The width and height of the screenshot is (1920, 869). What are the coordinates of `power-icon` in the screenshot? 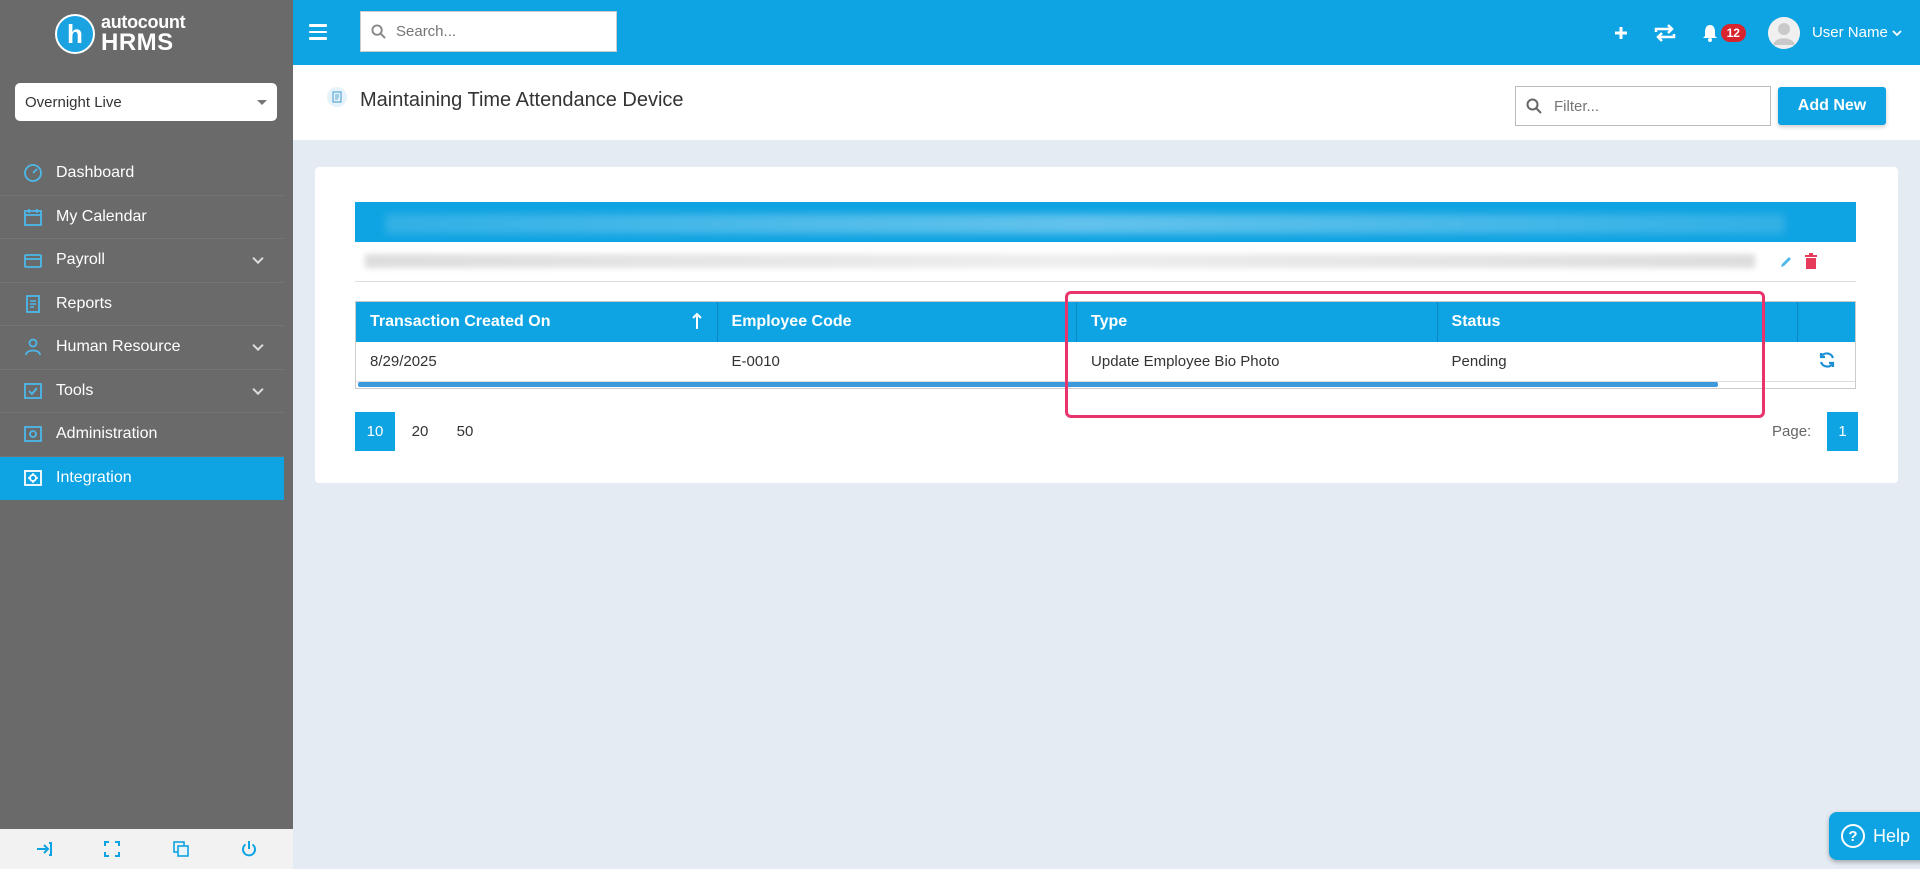 It's located at (249, 849).